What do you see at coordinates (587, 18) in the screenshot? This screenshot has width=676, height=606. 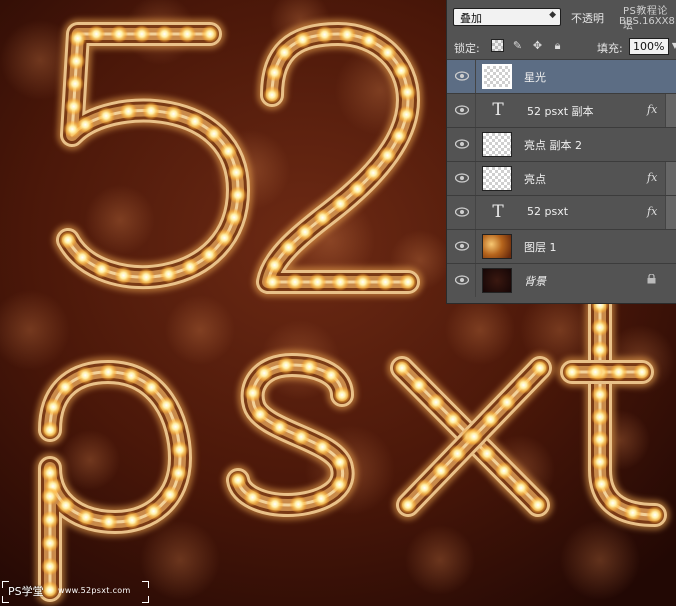 I see `opacity-label: 不透明` at bounding box center [587, 18].